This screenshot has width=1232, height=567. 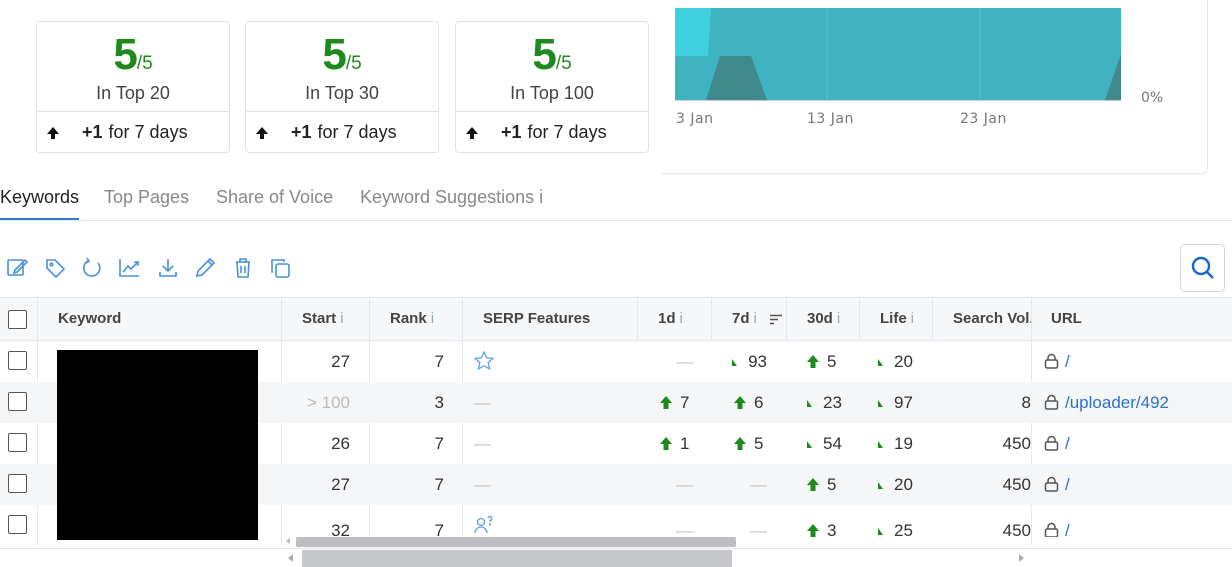 What do you see at coordinates (1152, 98) in the screenshot?
I see `y-axis-label: 0%` at bounding box center [1152, 98].